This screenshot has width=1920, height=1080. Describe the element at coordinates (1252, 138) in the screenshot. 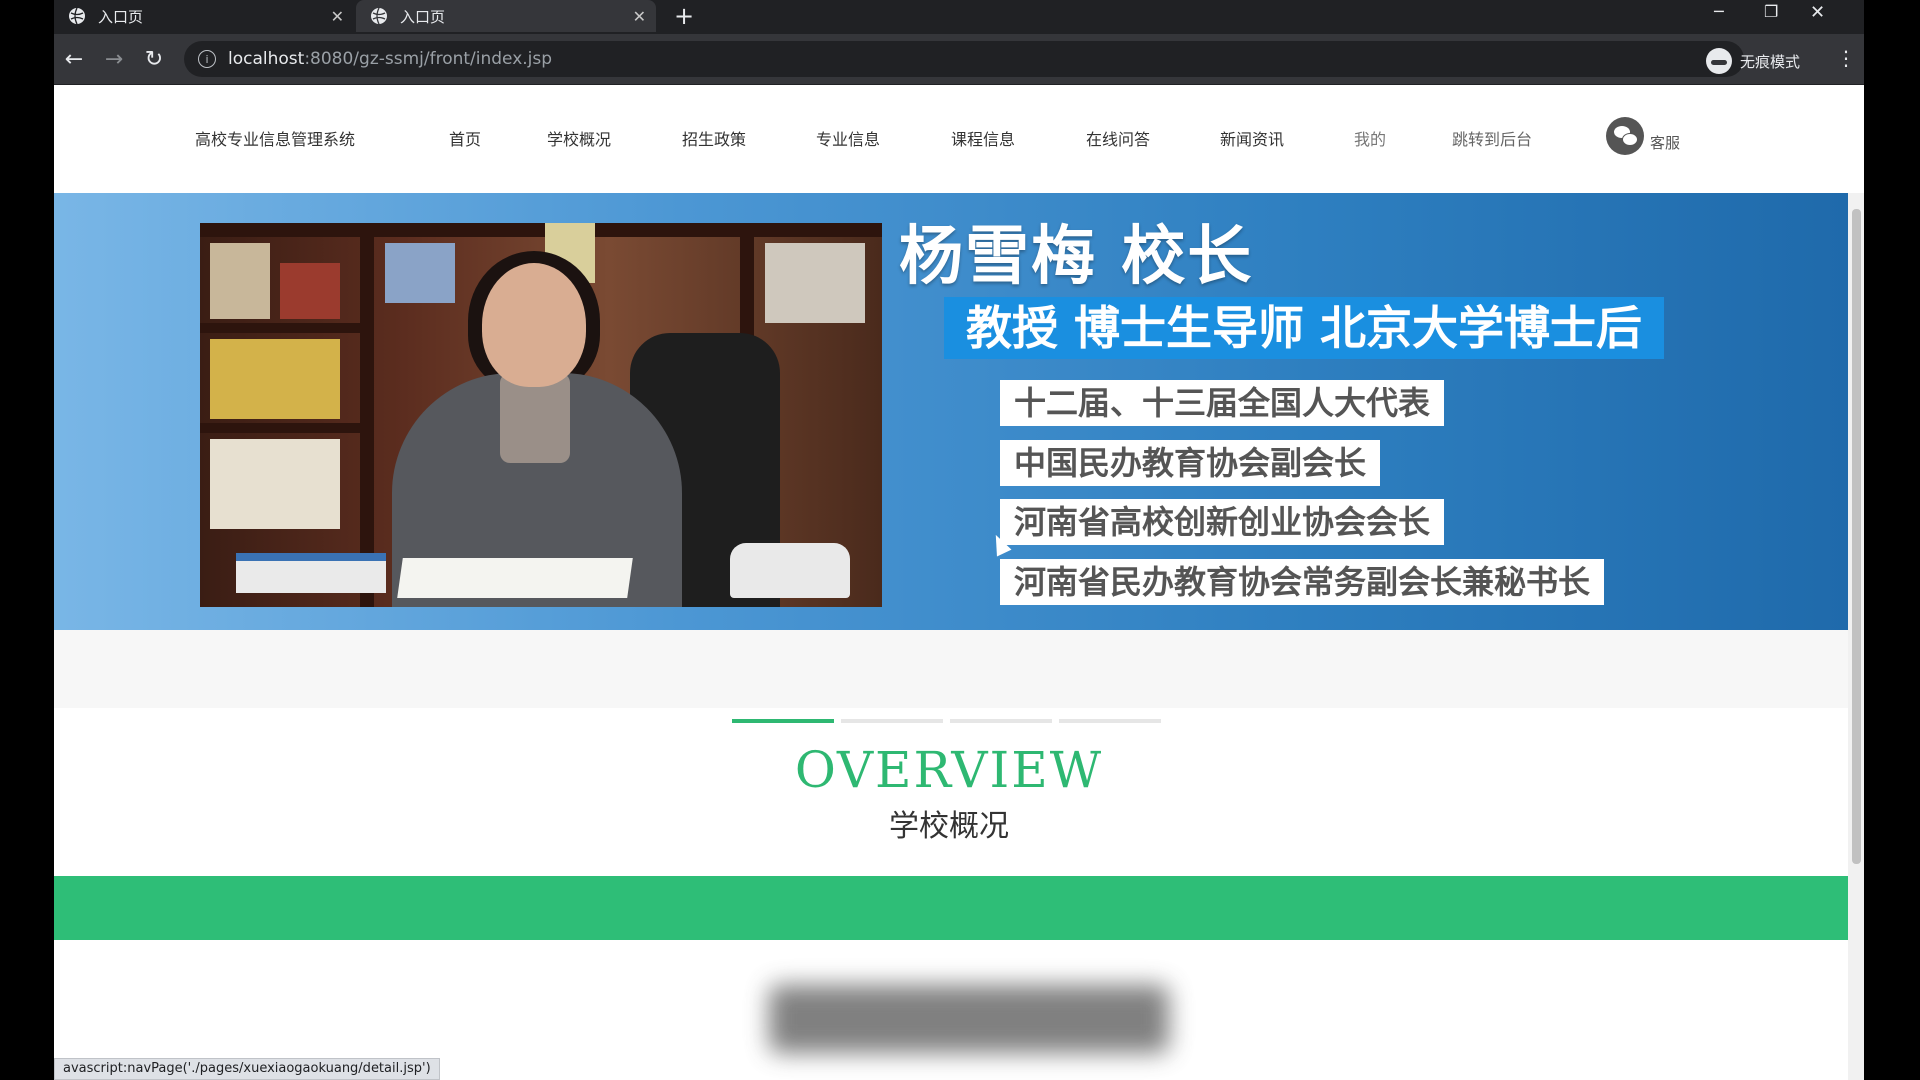

I see `nav-item-news: 新闻资讯` at that location.